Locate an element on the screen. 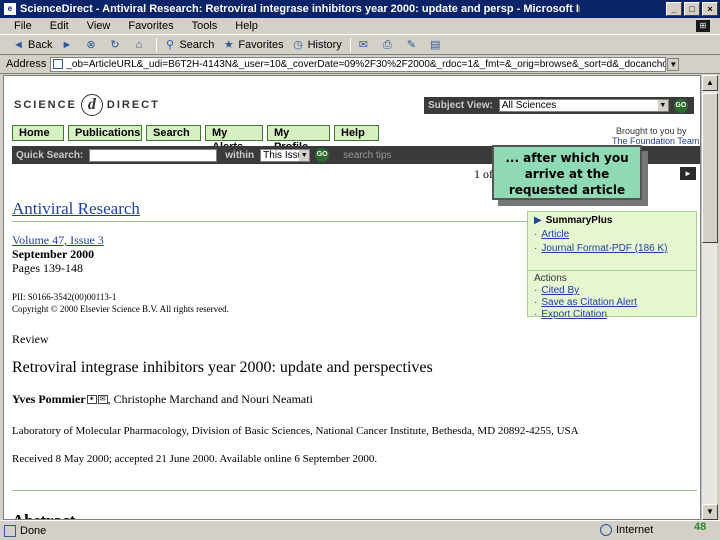 This screenshot has height=540, width=720. scroll-down-arrow-icon: ▼ is located at coordinates (710, 512).